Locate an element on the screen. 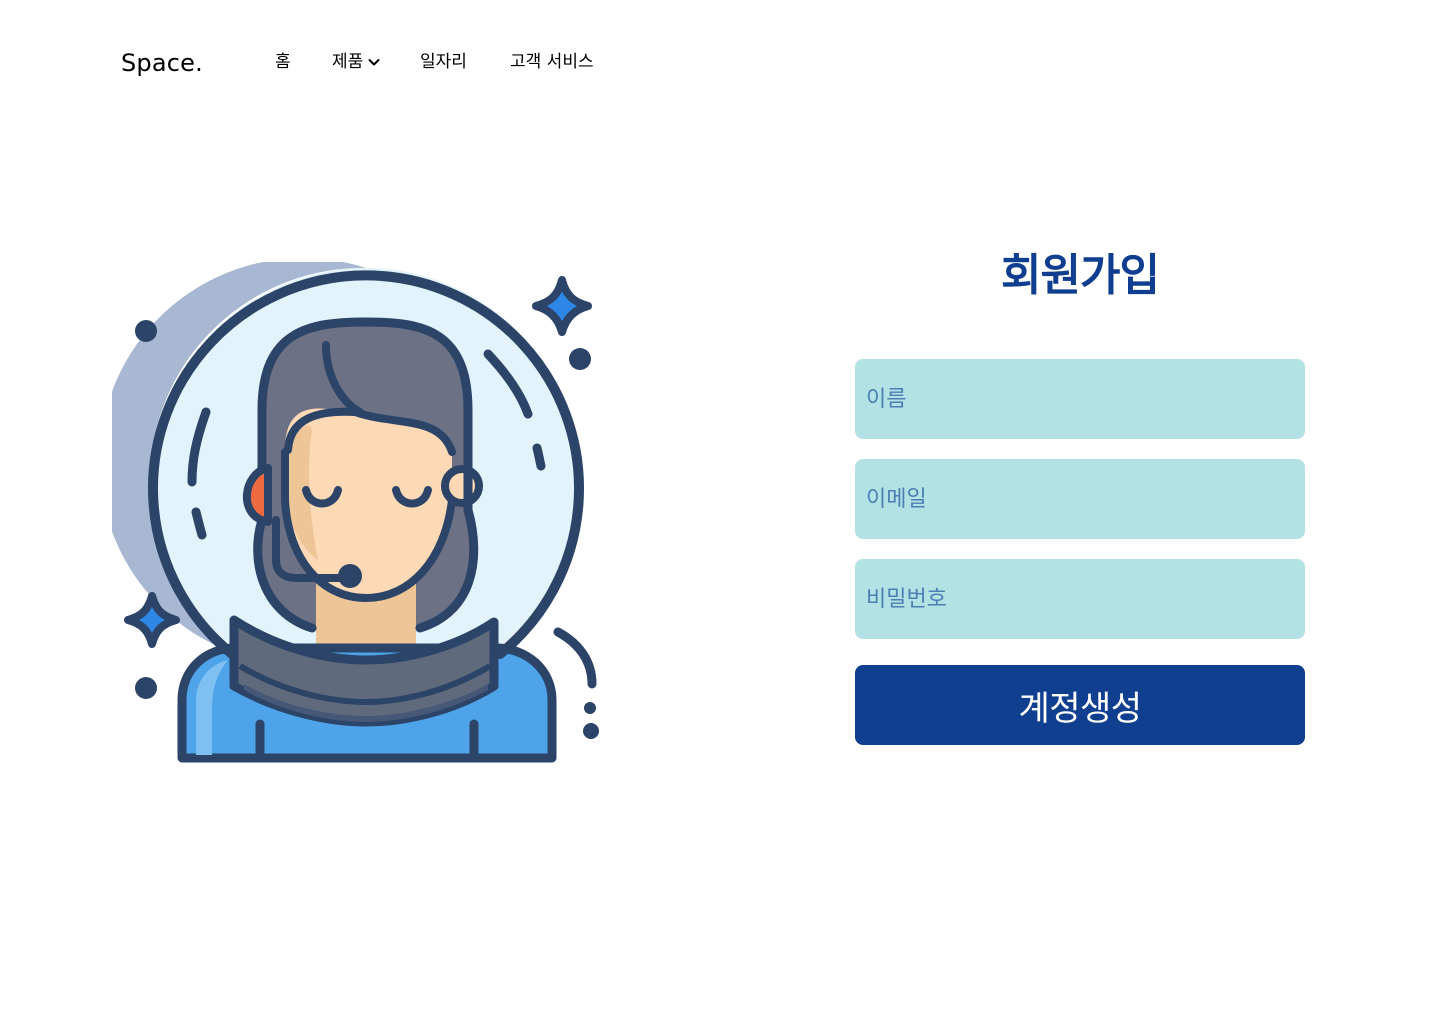 The width and height of the screenshot is (1440, 1024). logo: Space. is located at coordinates (162, 63).